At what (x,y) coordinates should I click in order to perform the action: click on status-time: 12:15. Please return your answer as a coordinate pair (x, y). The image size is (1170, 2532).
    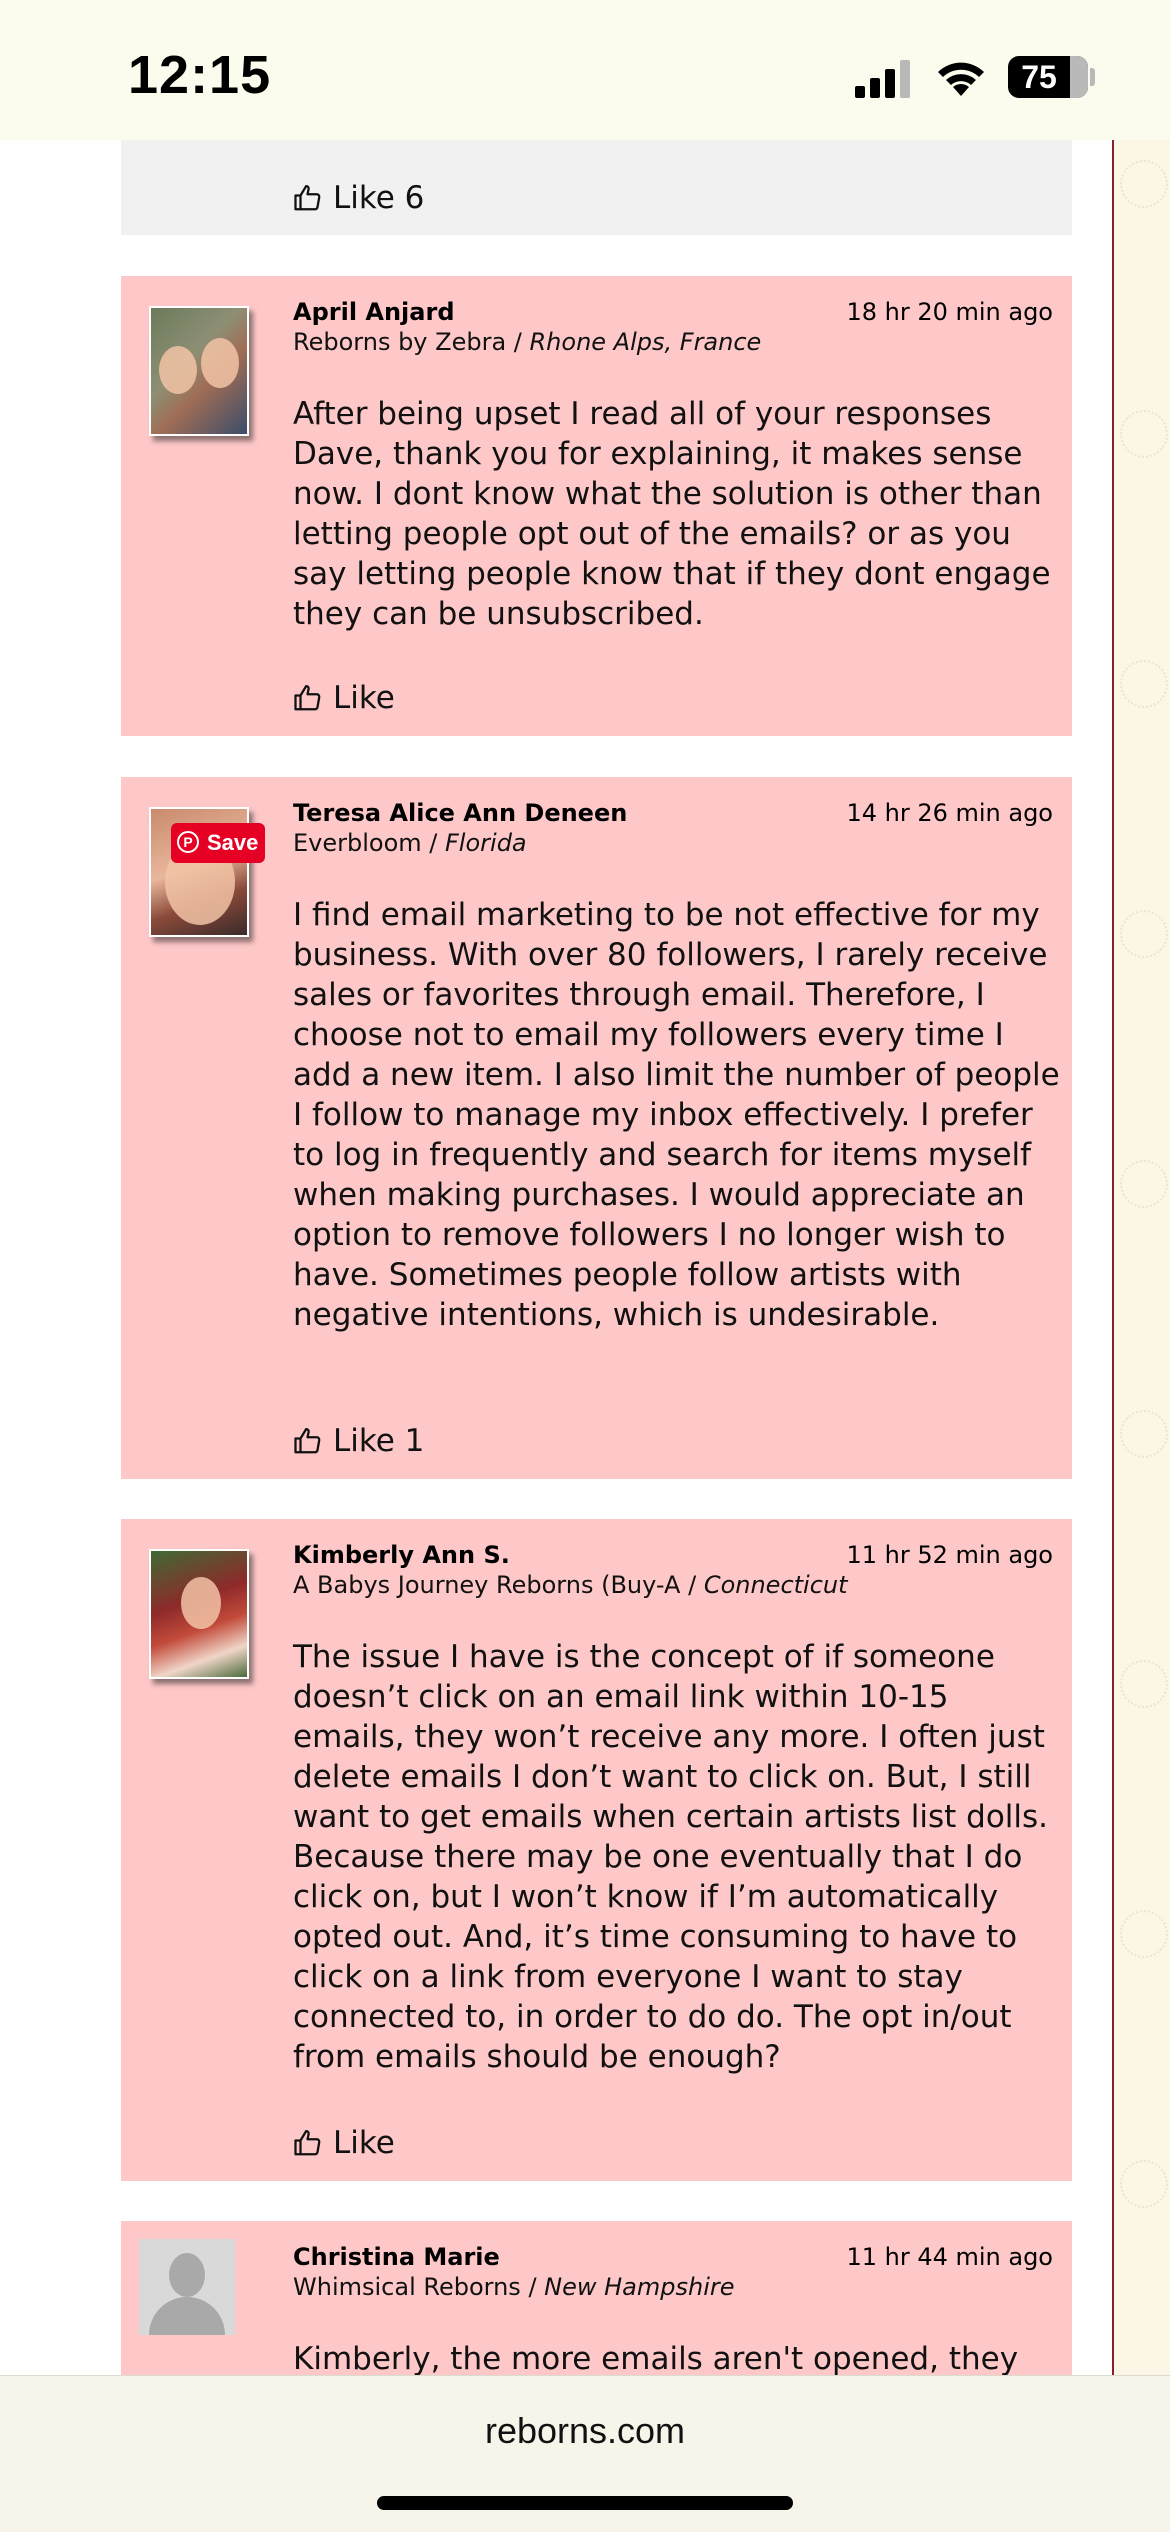
    Looking at the image, I should click on (200, 75).